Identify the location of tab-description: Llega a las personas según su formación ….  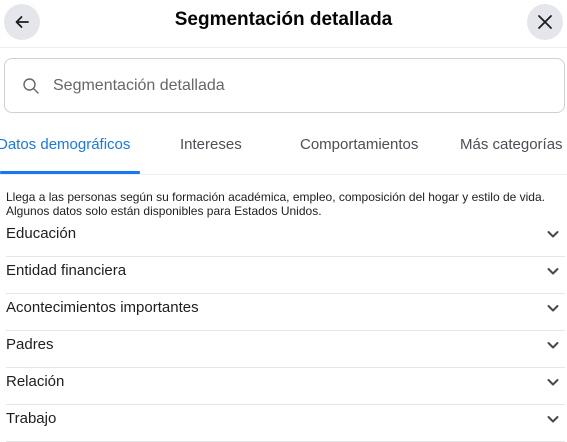
(283, 204).